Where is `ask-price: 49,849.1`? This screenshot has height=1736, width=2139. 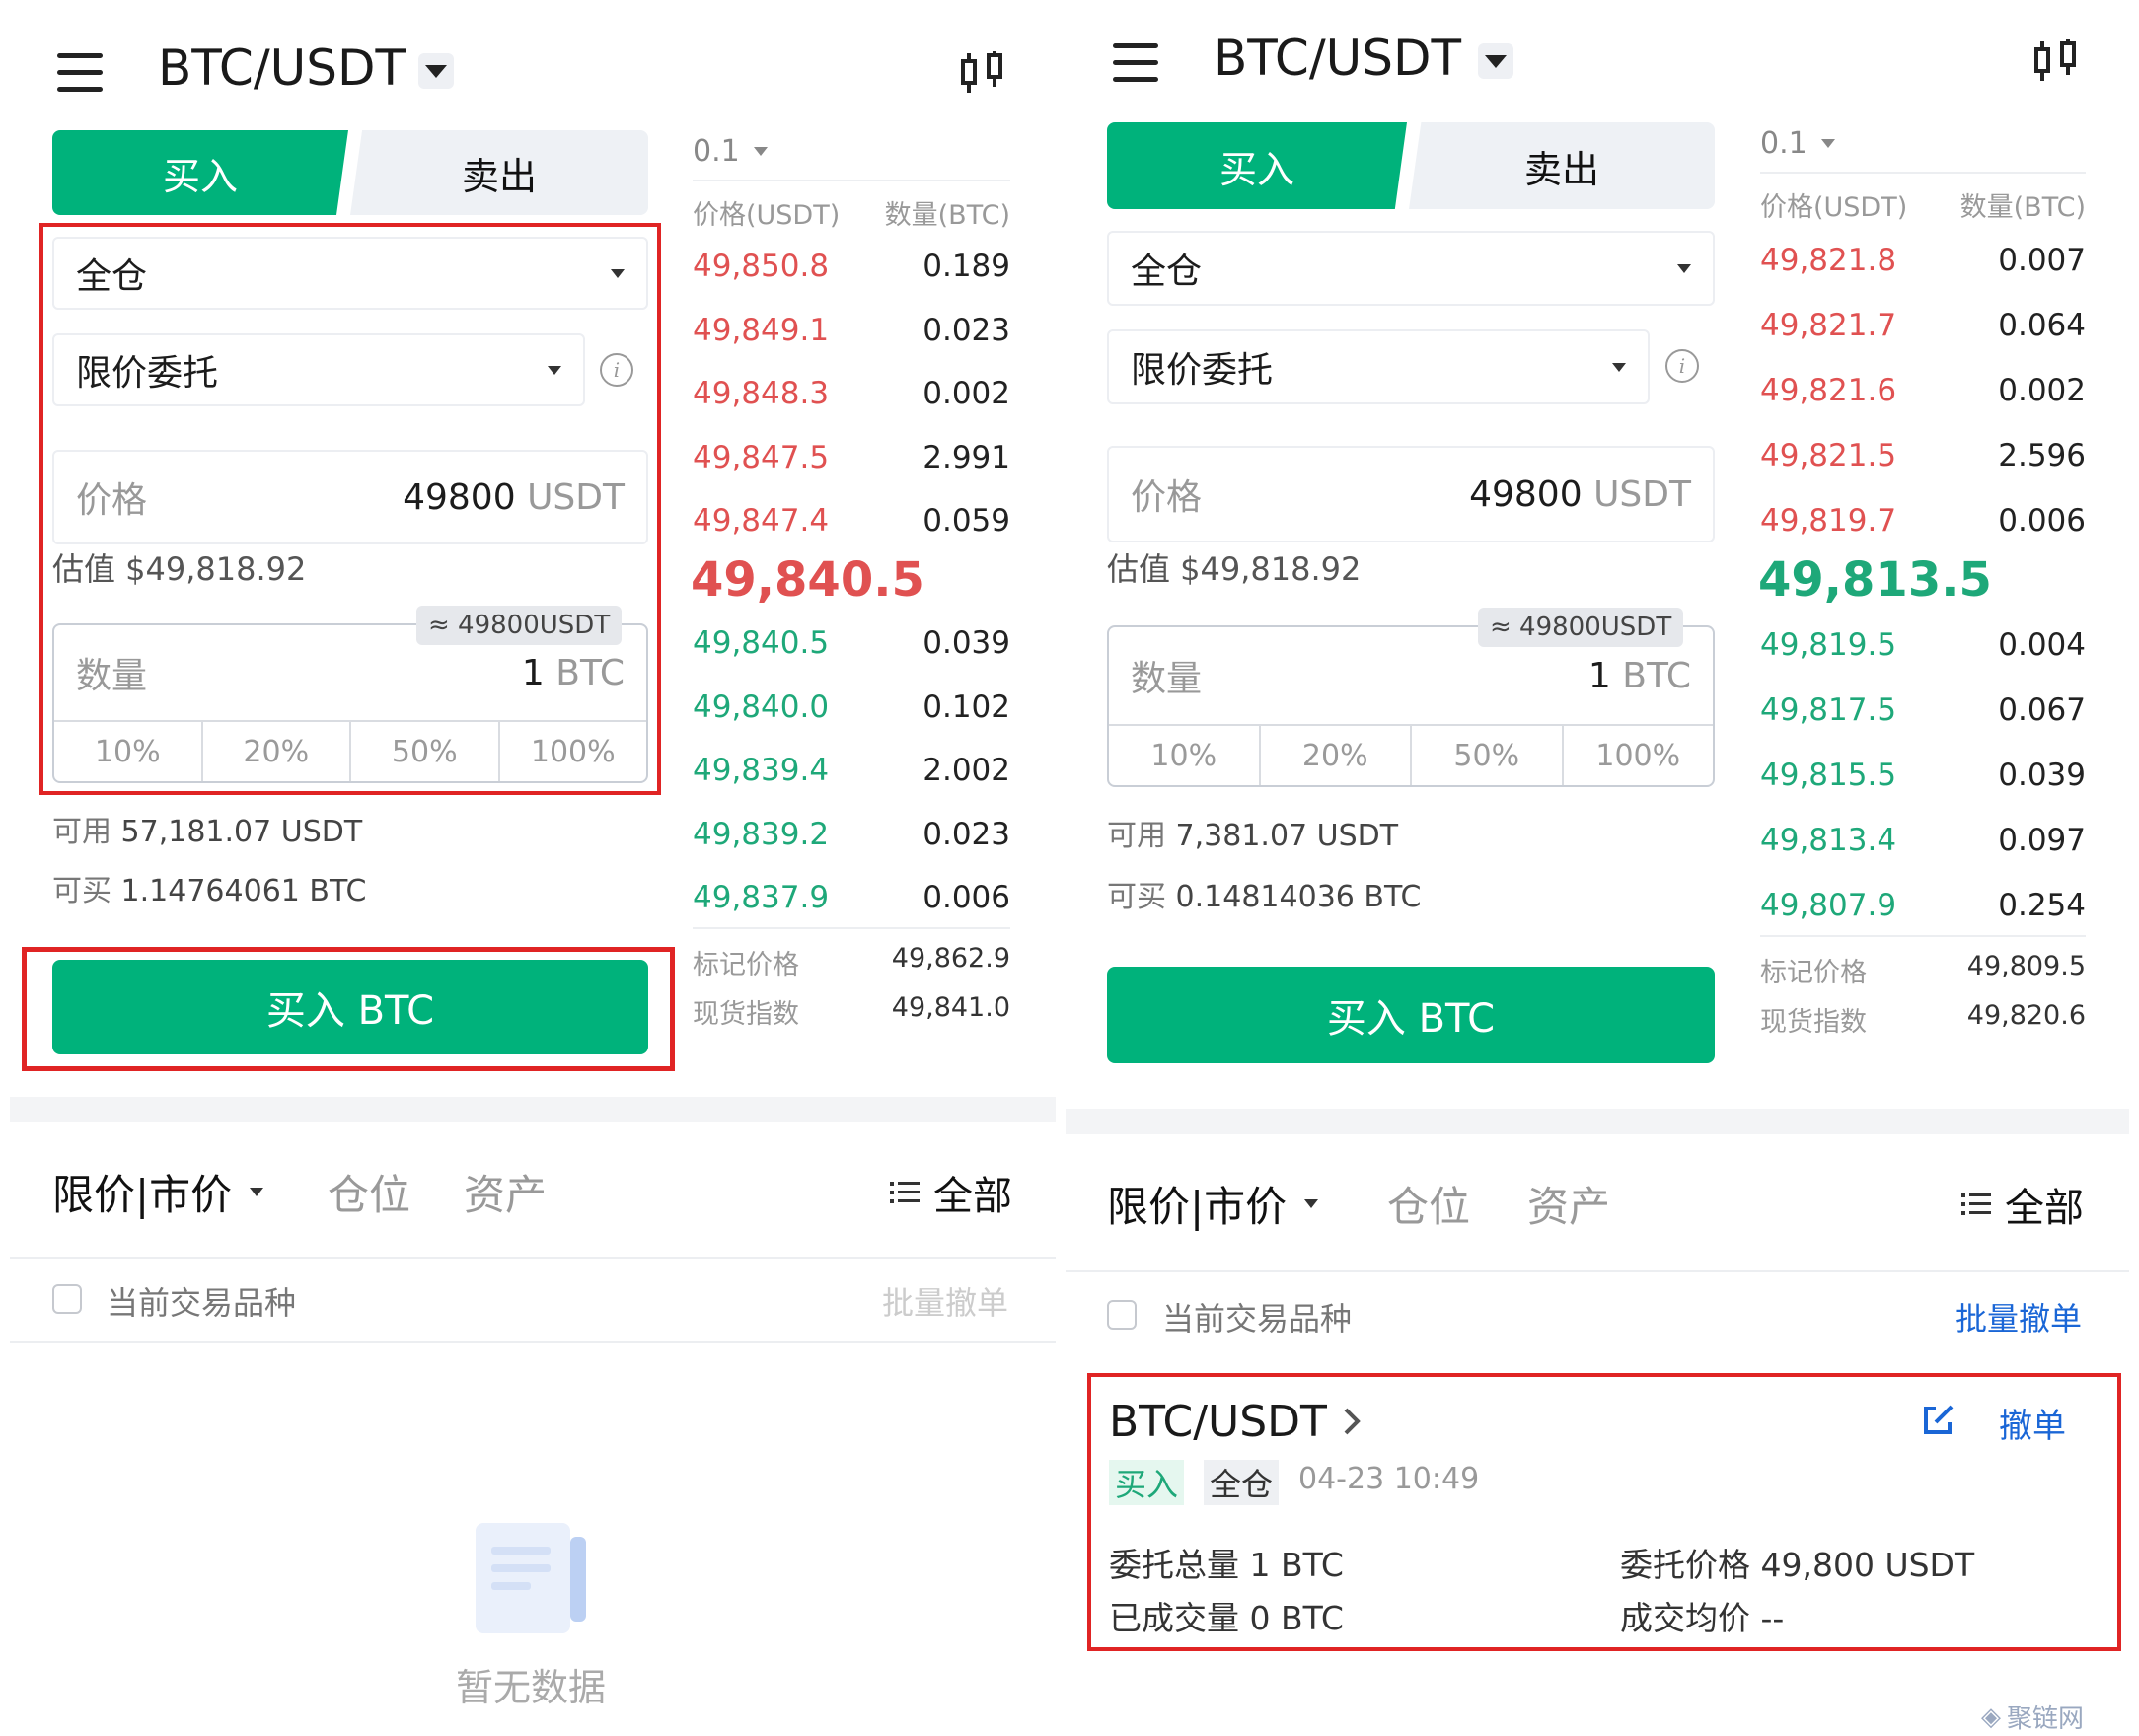 ask-price: 49,849.1 is located at coordinates (761, 330).